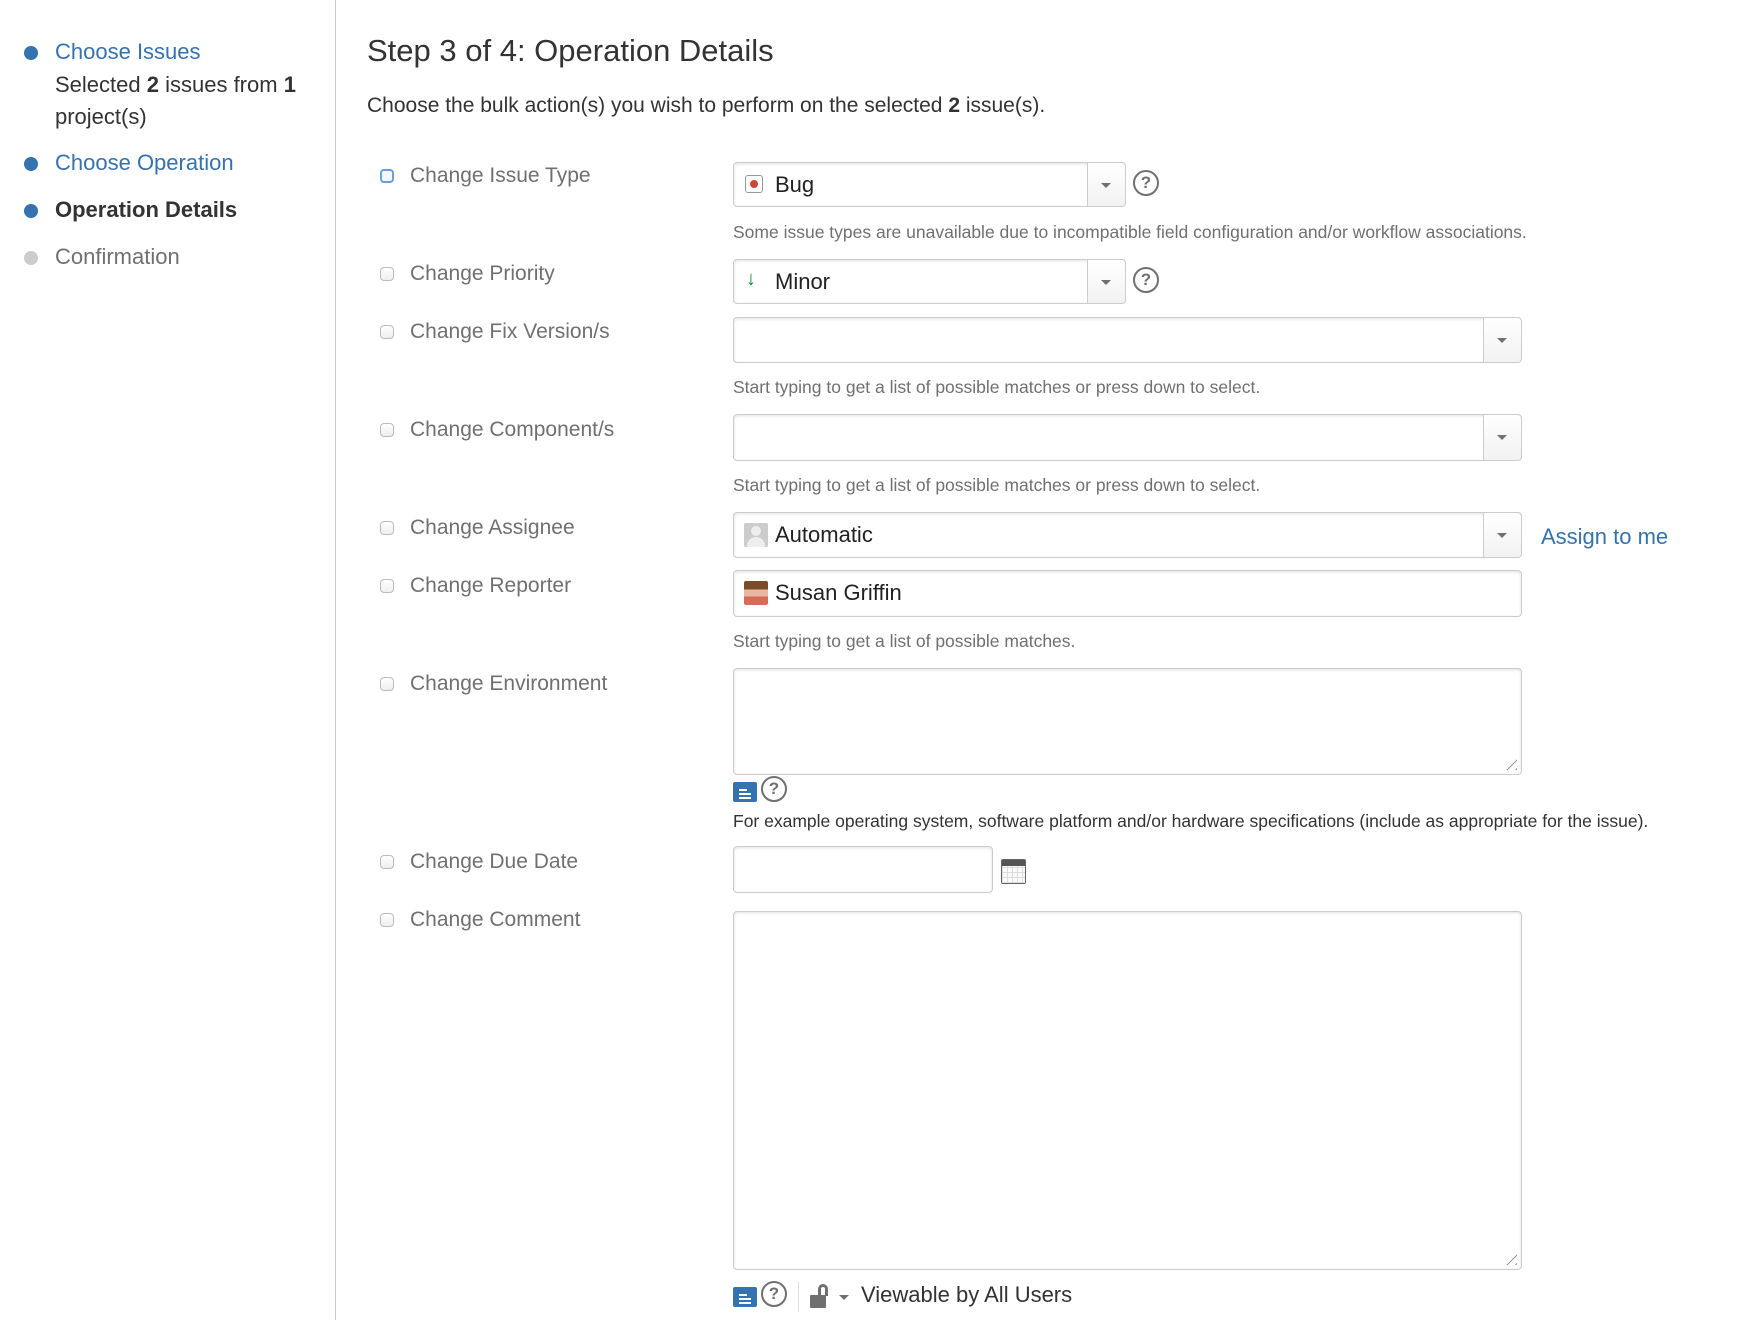 Image resolution: width=1756 pixels, height=1320 pixels. I want to click on change-reporter-checkbox, so click(387, 586).